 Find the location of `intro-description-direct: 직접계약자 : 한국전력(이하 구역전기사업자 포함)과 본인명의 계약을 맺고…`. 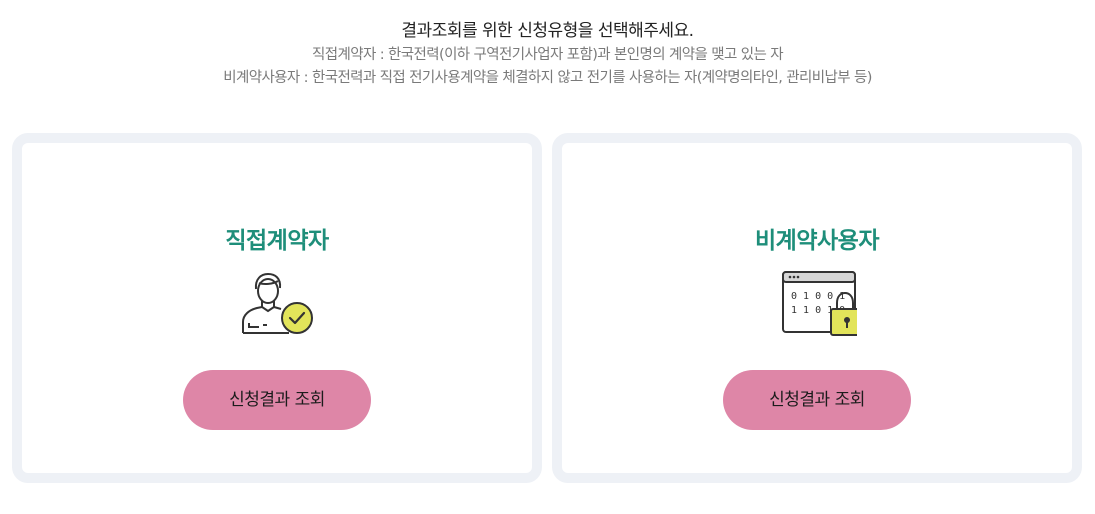

intro-description-direct: 직접계약자 : 한국전력(이하 구역전기사업자 포함)과 본인명의 계약을 맺고… is located at coordinates (548, 55).